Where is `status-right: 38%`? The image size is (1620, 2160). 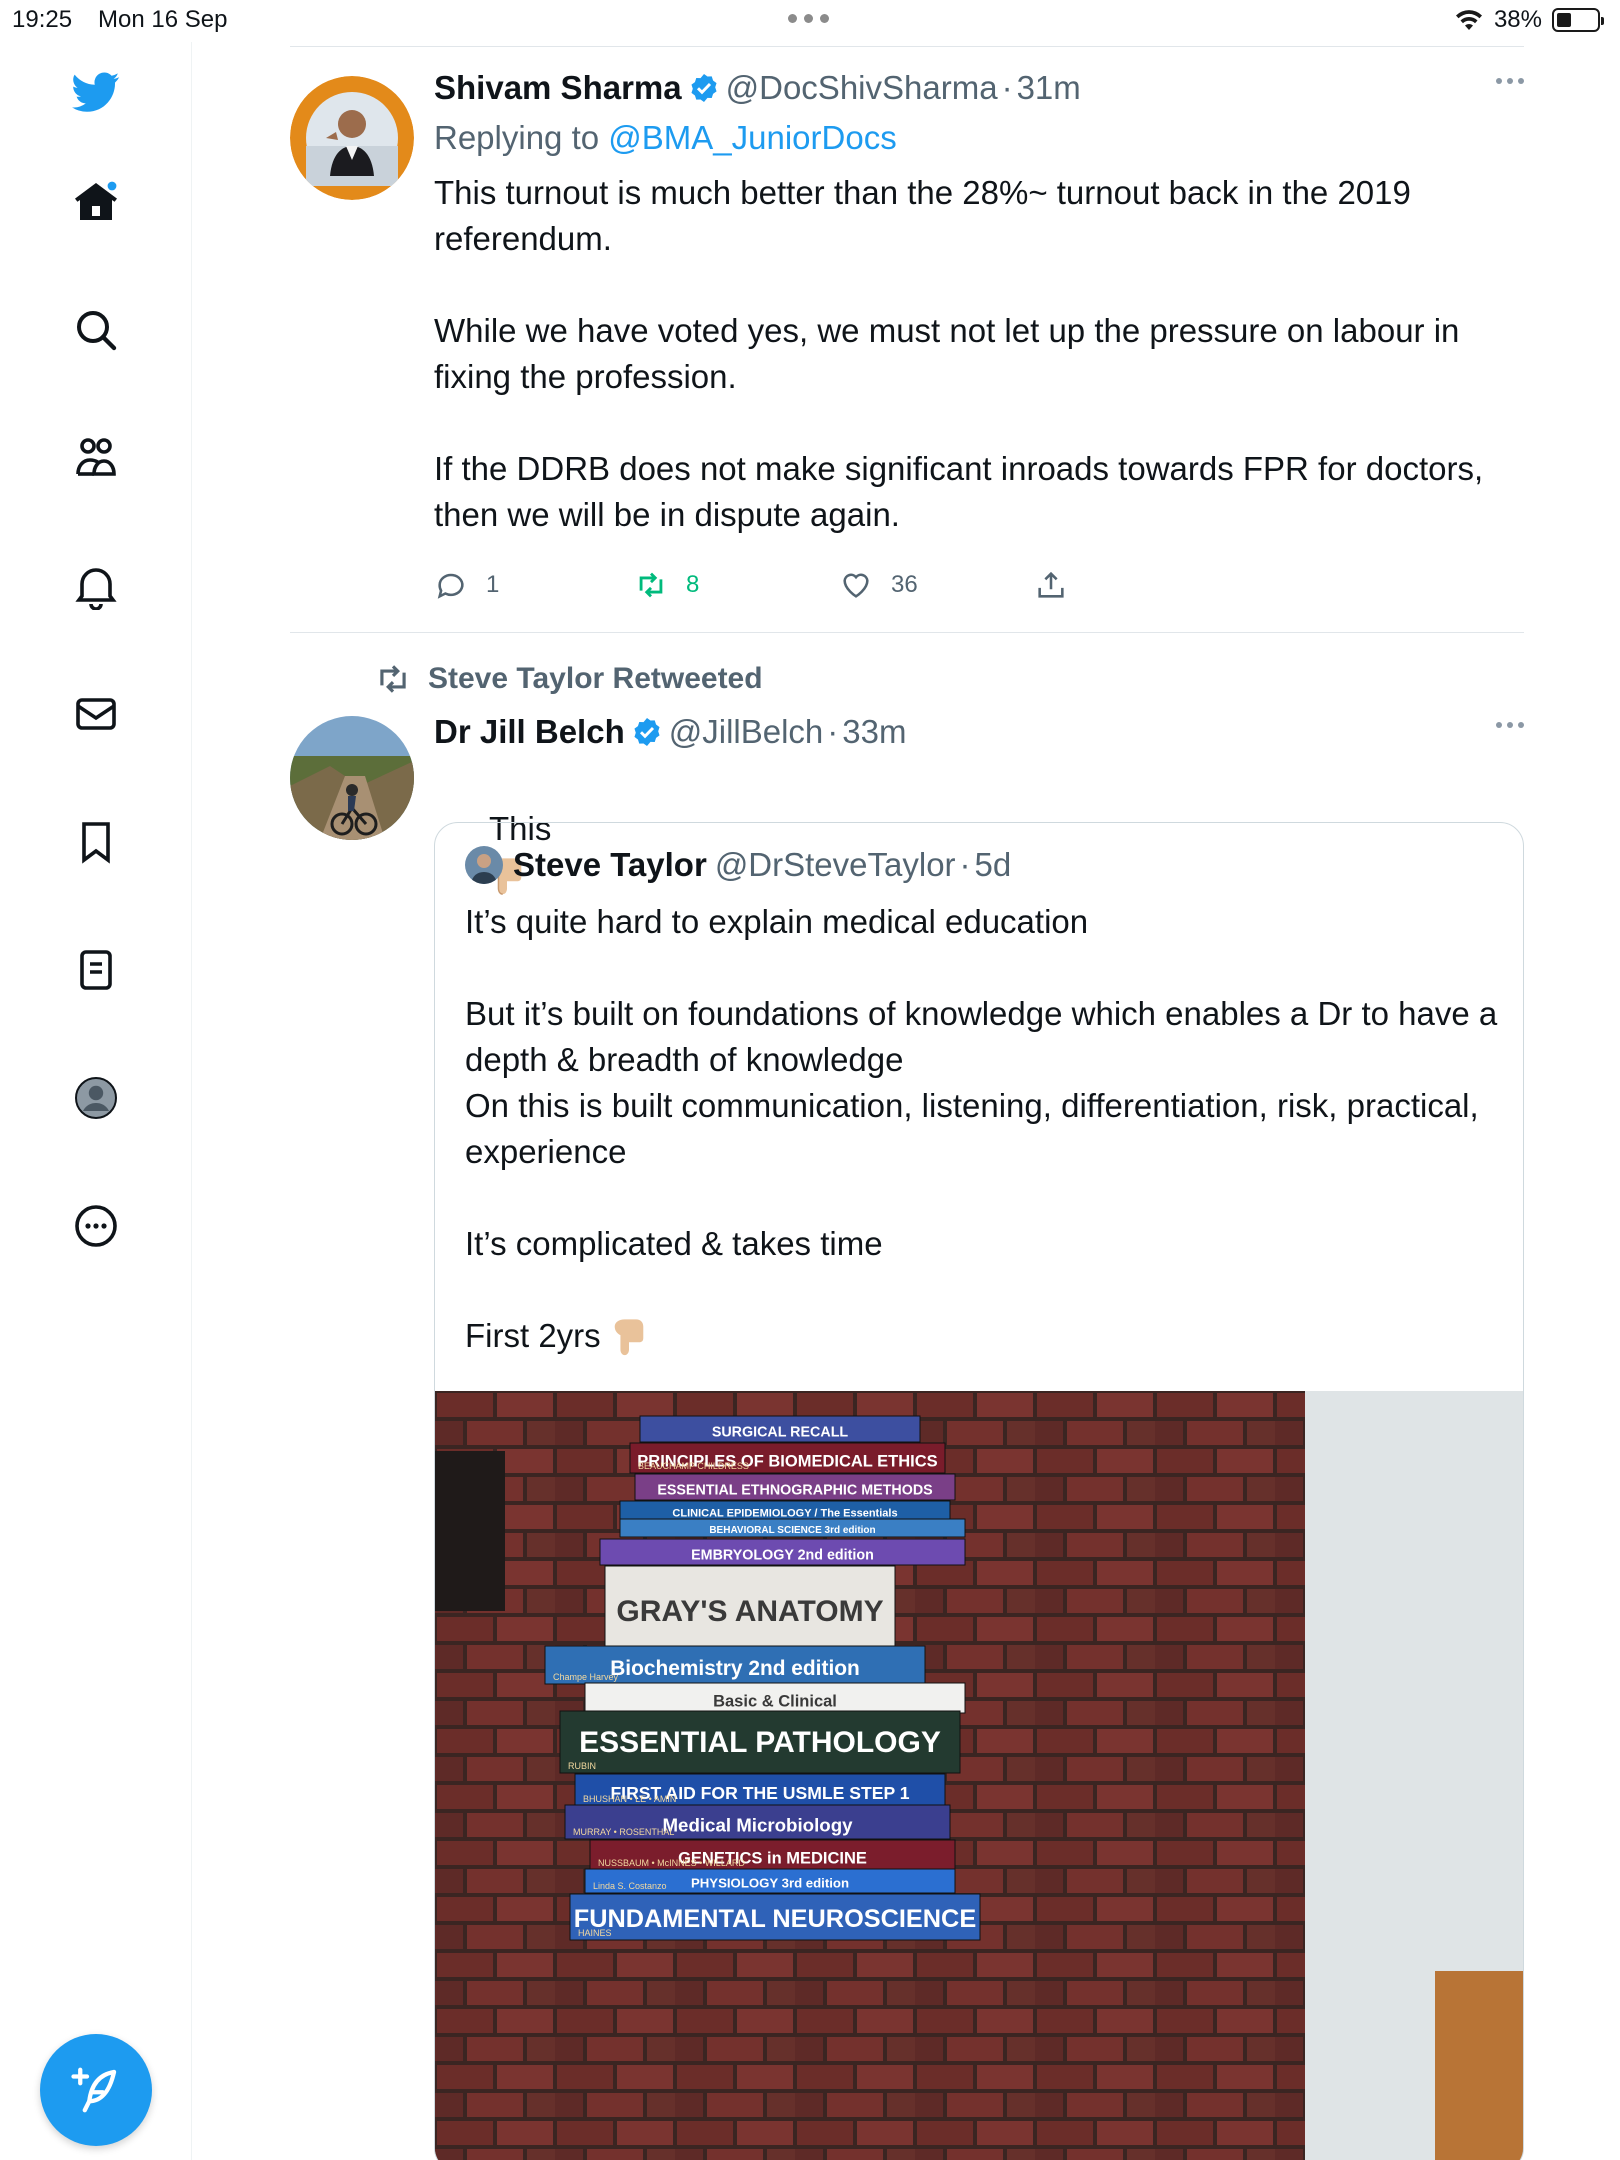 status-right: 38% is located at coordinates (1529, 20).